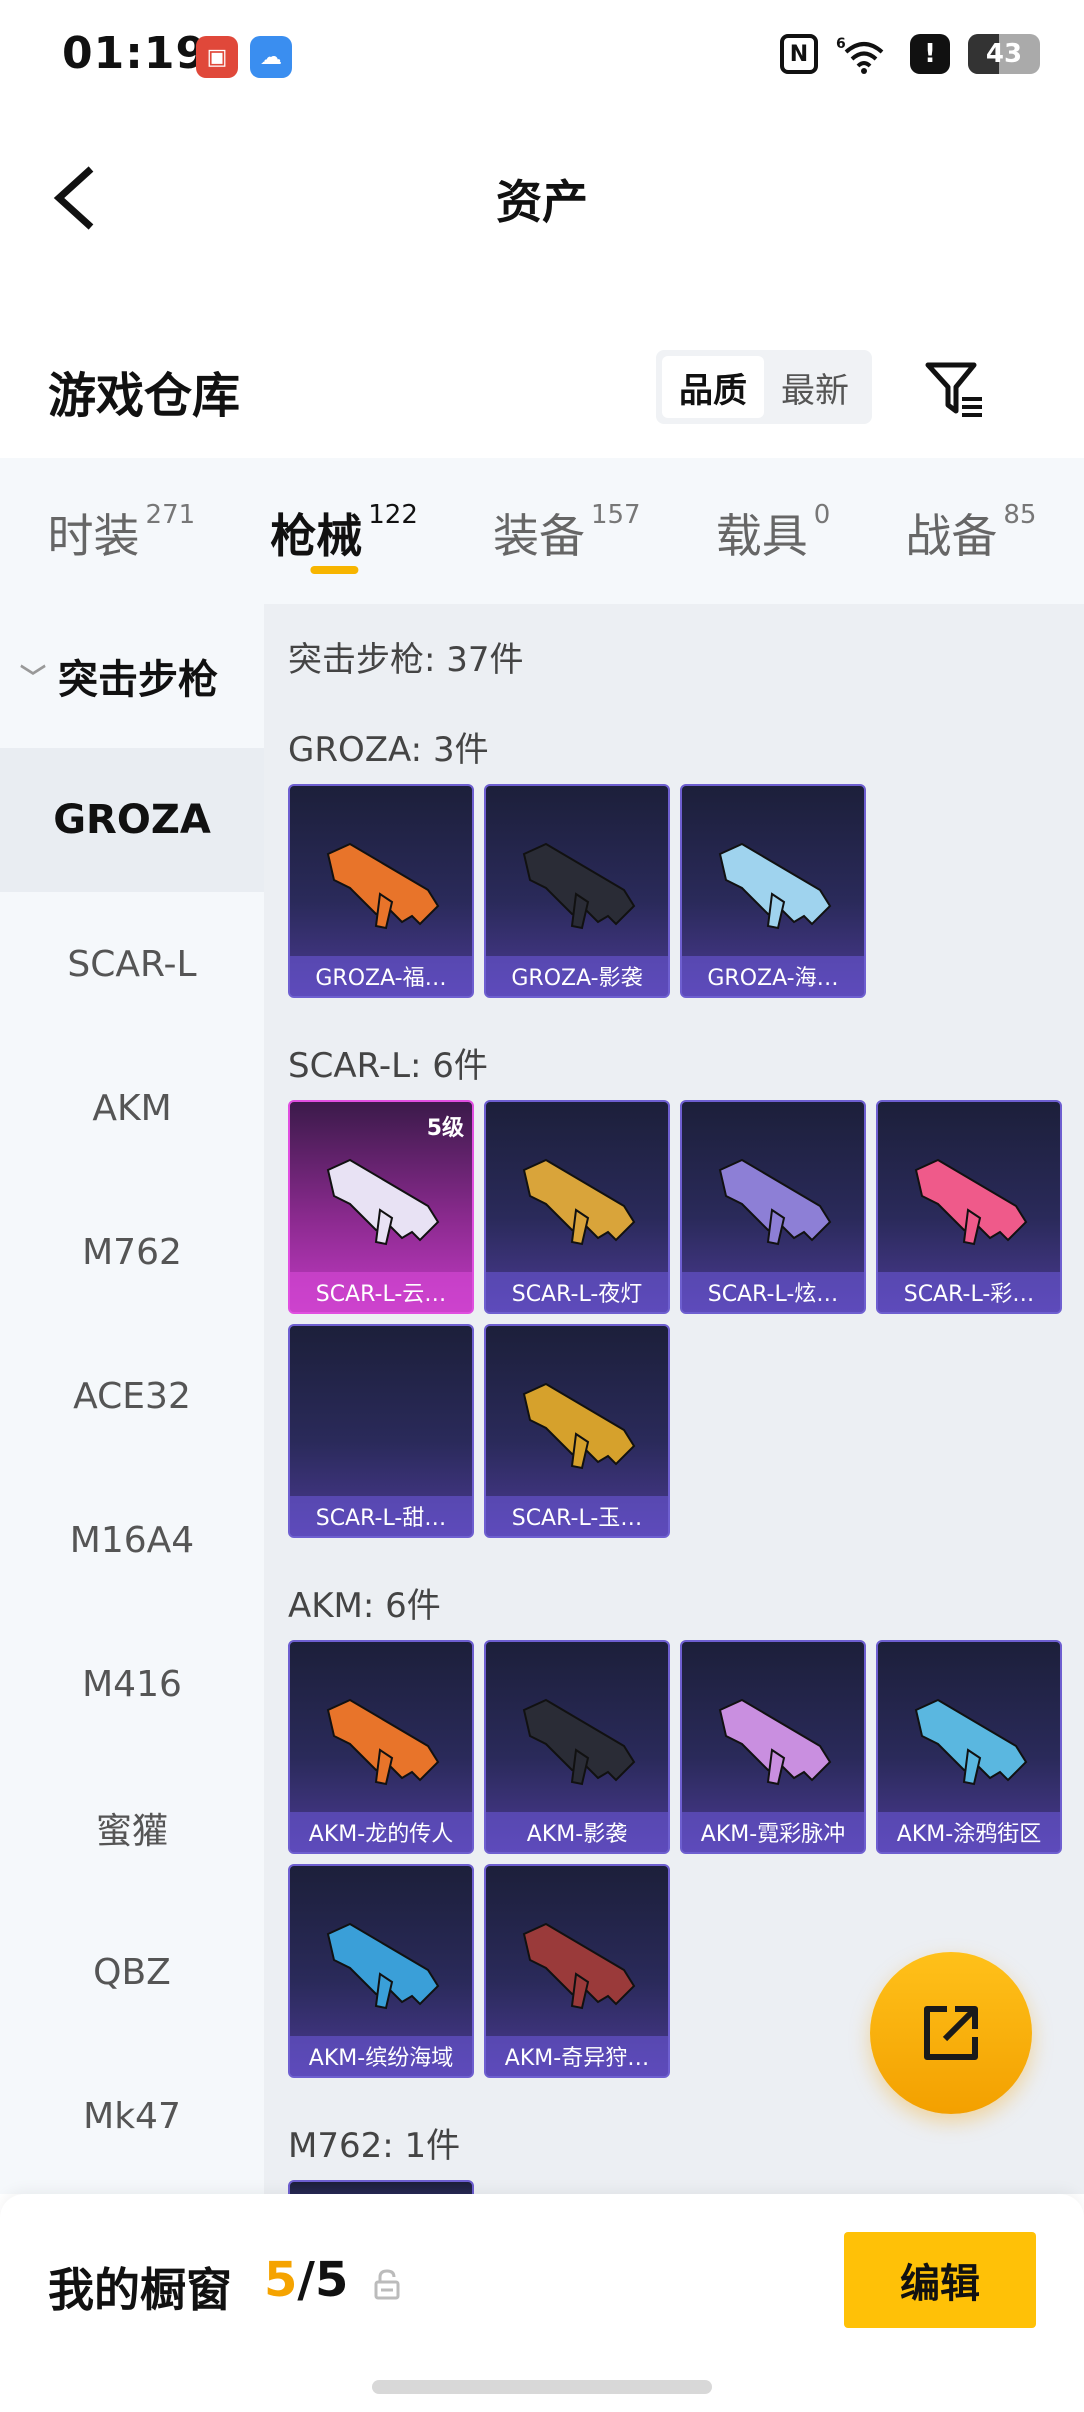 The image size is (1084, 2412). I want to click on item-card: AKM-龙的传人, so click(381, 1747).